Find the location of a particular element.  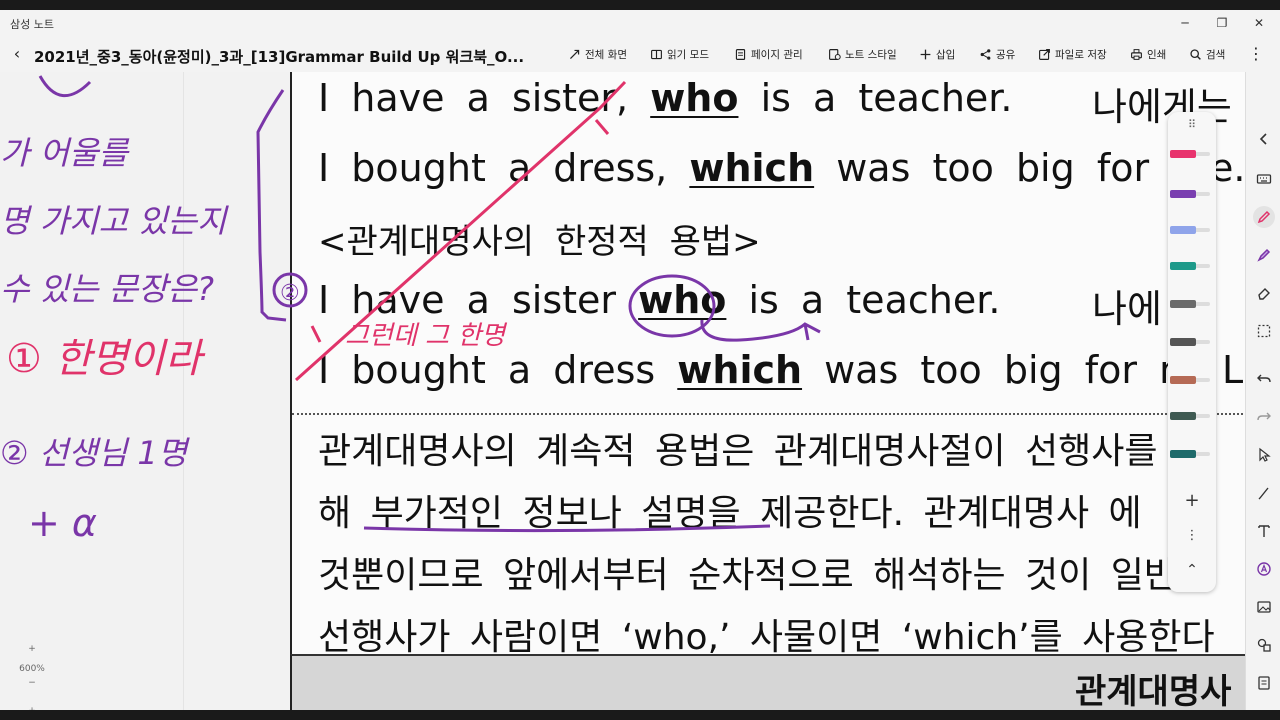

redo-button is located at coordinates (1264, 417).